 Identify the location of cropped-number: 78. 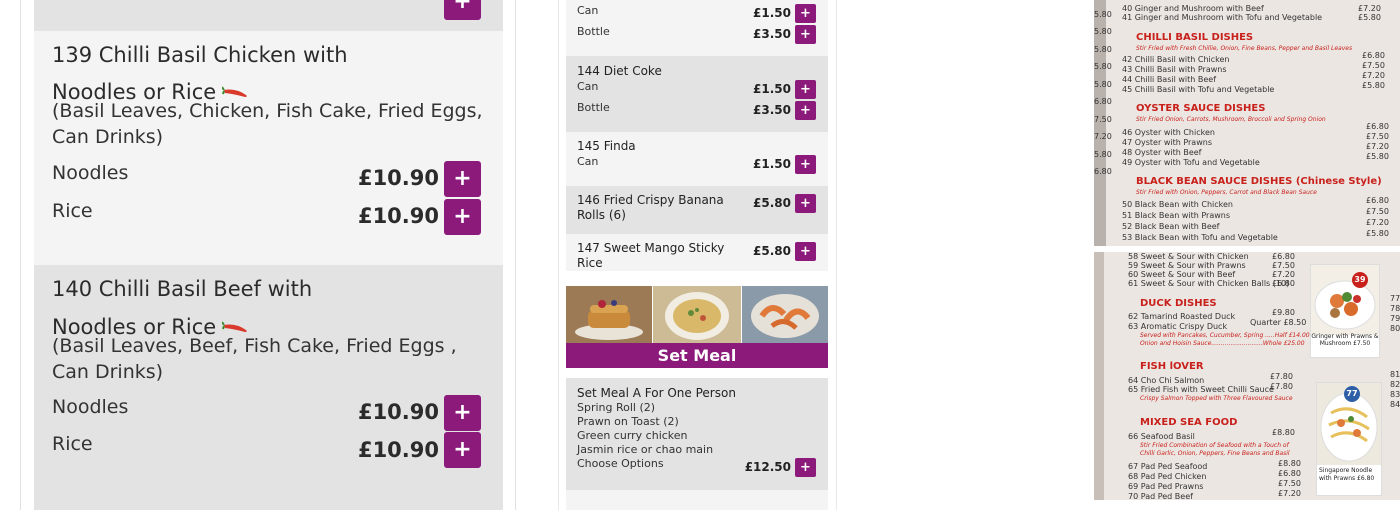
(1395, 308).